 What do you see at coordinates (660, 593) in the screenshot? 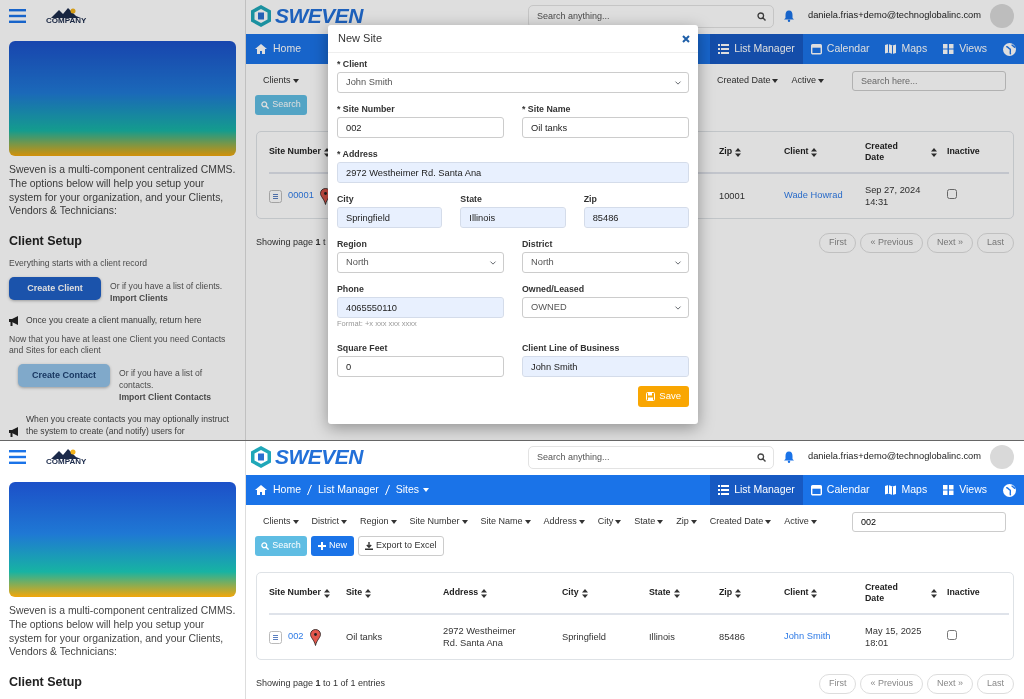
I see `column-header: State` at bounding box center [660, 593].